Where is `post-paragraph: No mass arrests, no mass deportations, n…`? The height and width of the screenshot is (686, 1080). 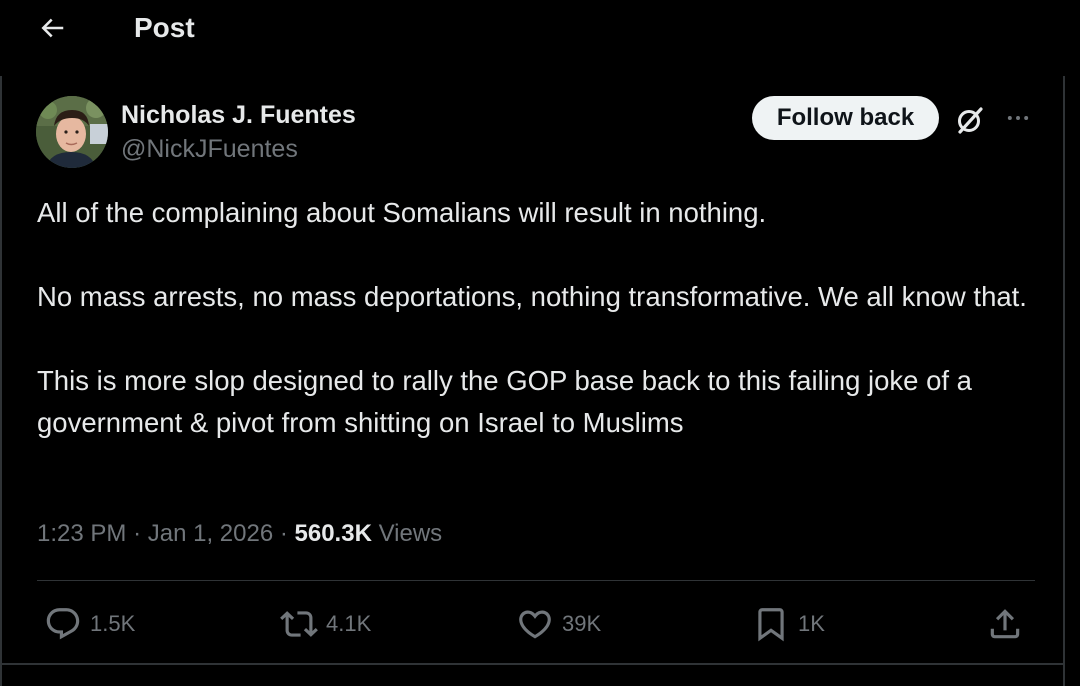
post-paragraph: No mass arrests, no mass deportations, n… is located at coordinates (532, 296).